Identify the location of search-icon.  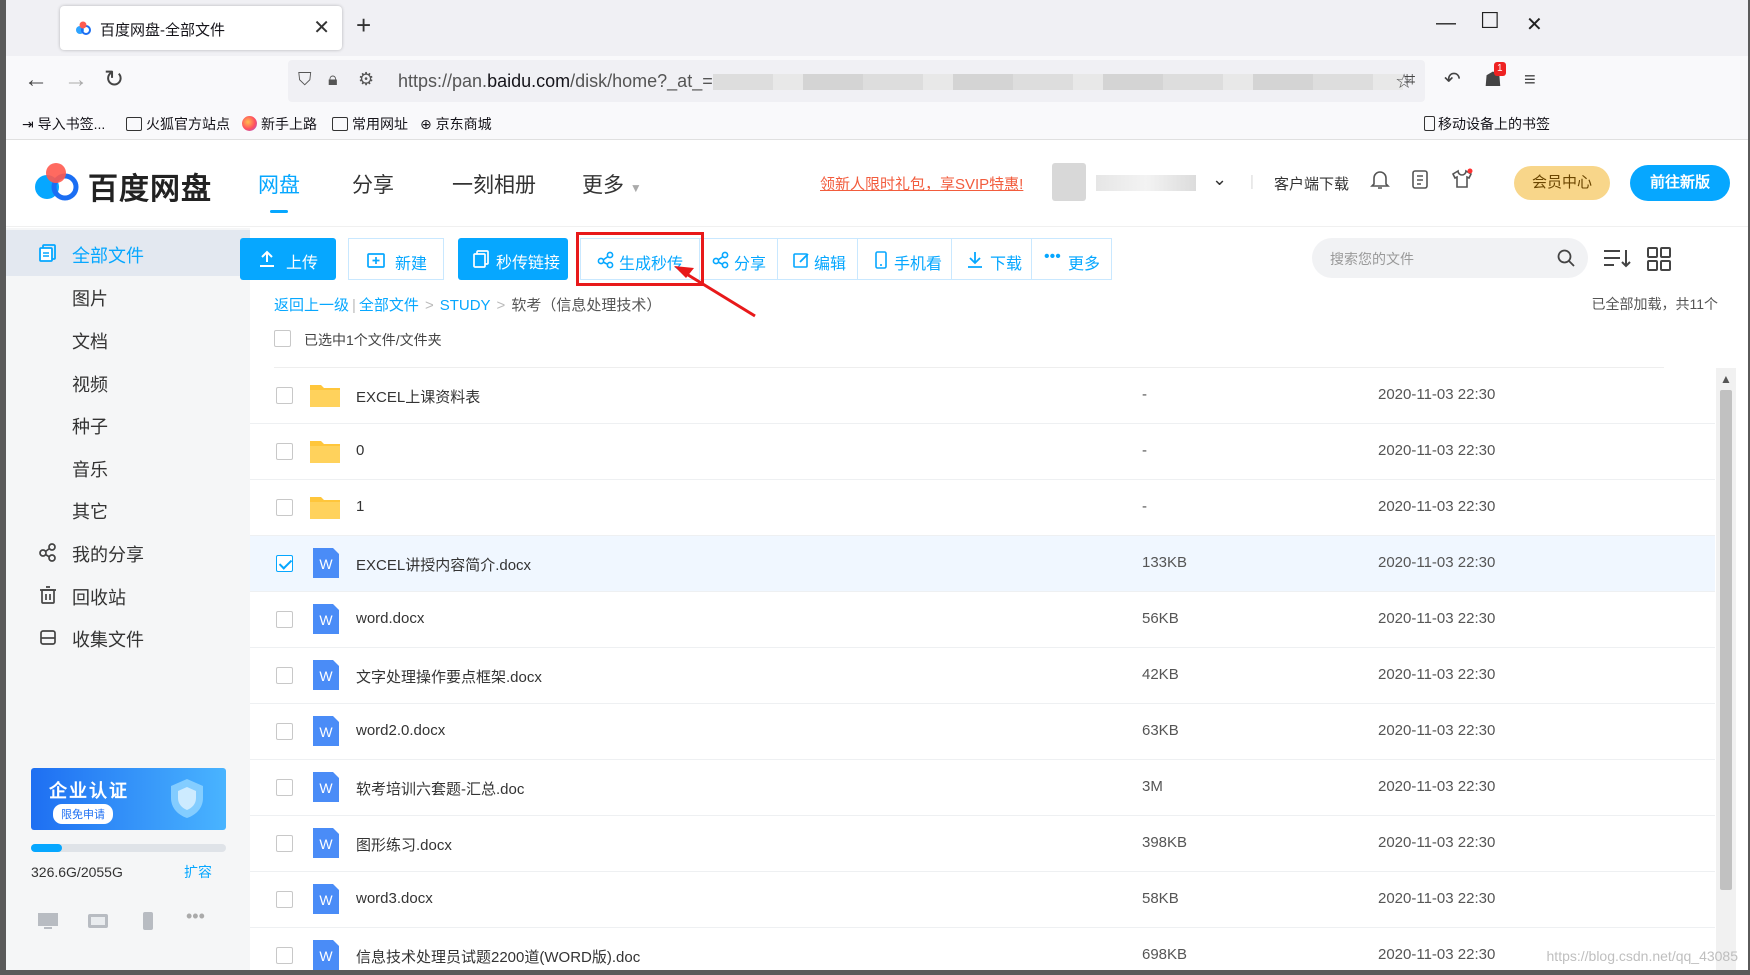
(1566, 258).